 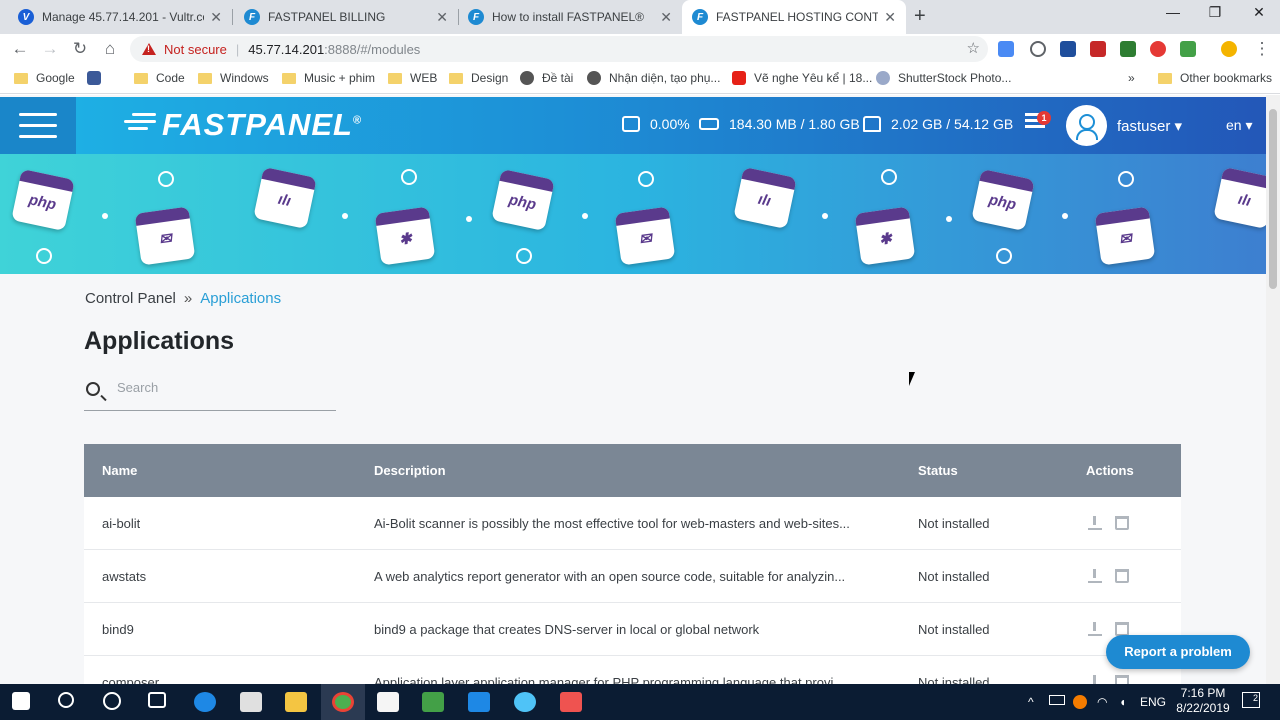 What do you see at coordinates (157, 700) in the screenshot?
I see `task-view-icon` at bounding box center [157, 700].